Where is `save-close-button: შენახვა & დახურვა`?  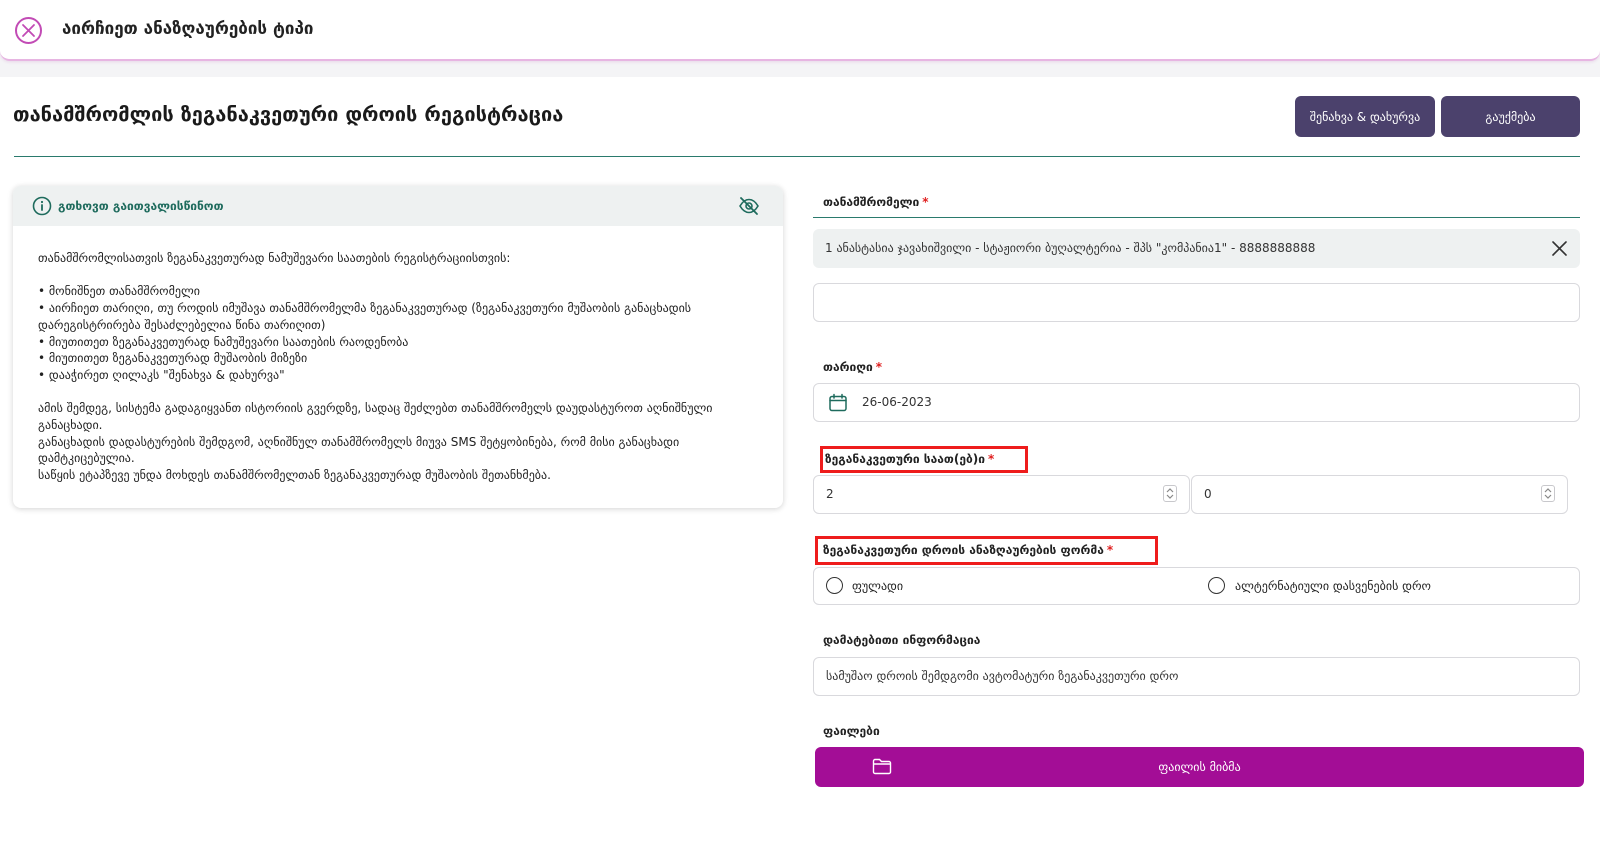 save-close-button: შენახვა & დახურვა is located at coordinates (1365, 116).